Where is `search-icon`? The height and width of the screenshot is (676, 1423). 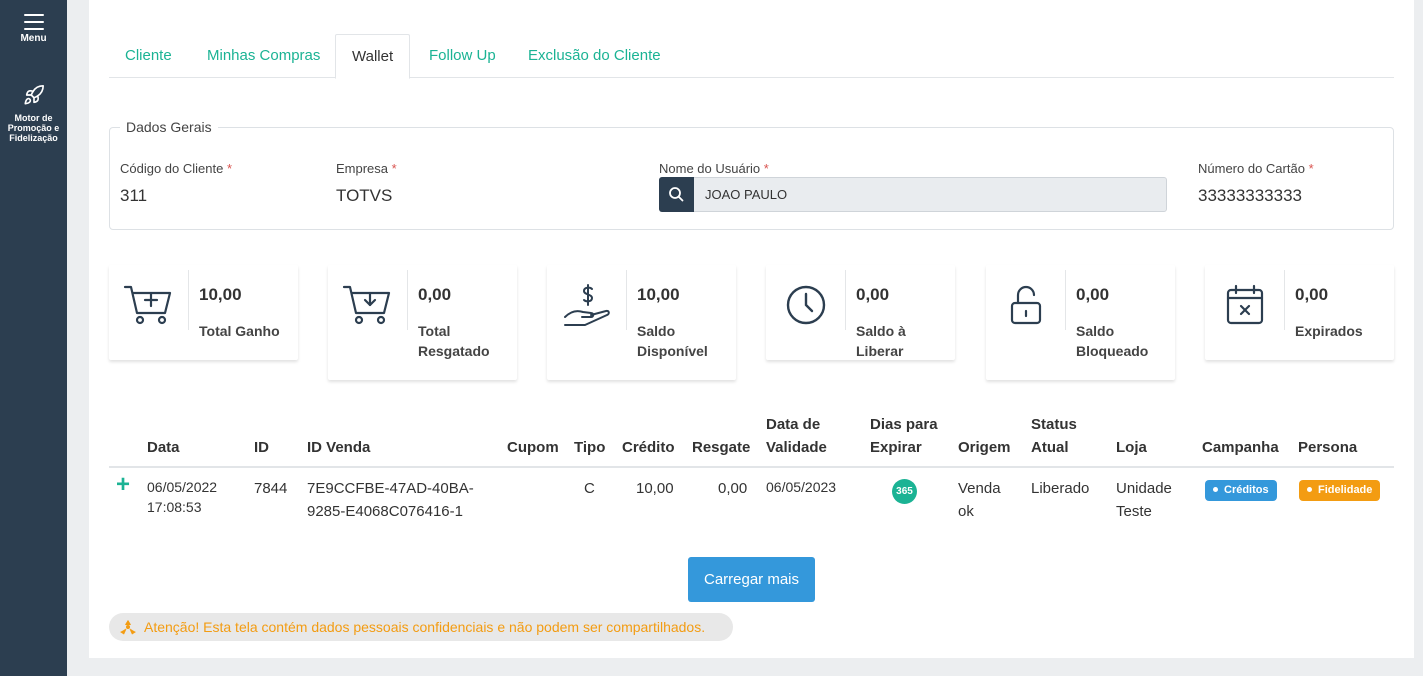
search-icon is located at coordinates (676, 194).